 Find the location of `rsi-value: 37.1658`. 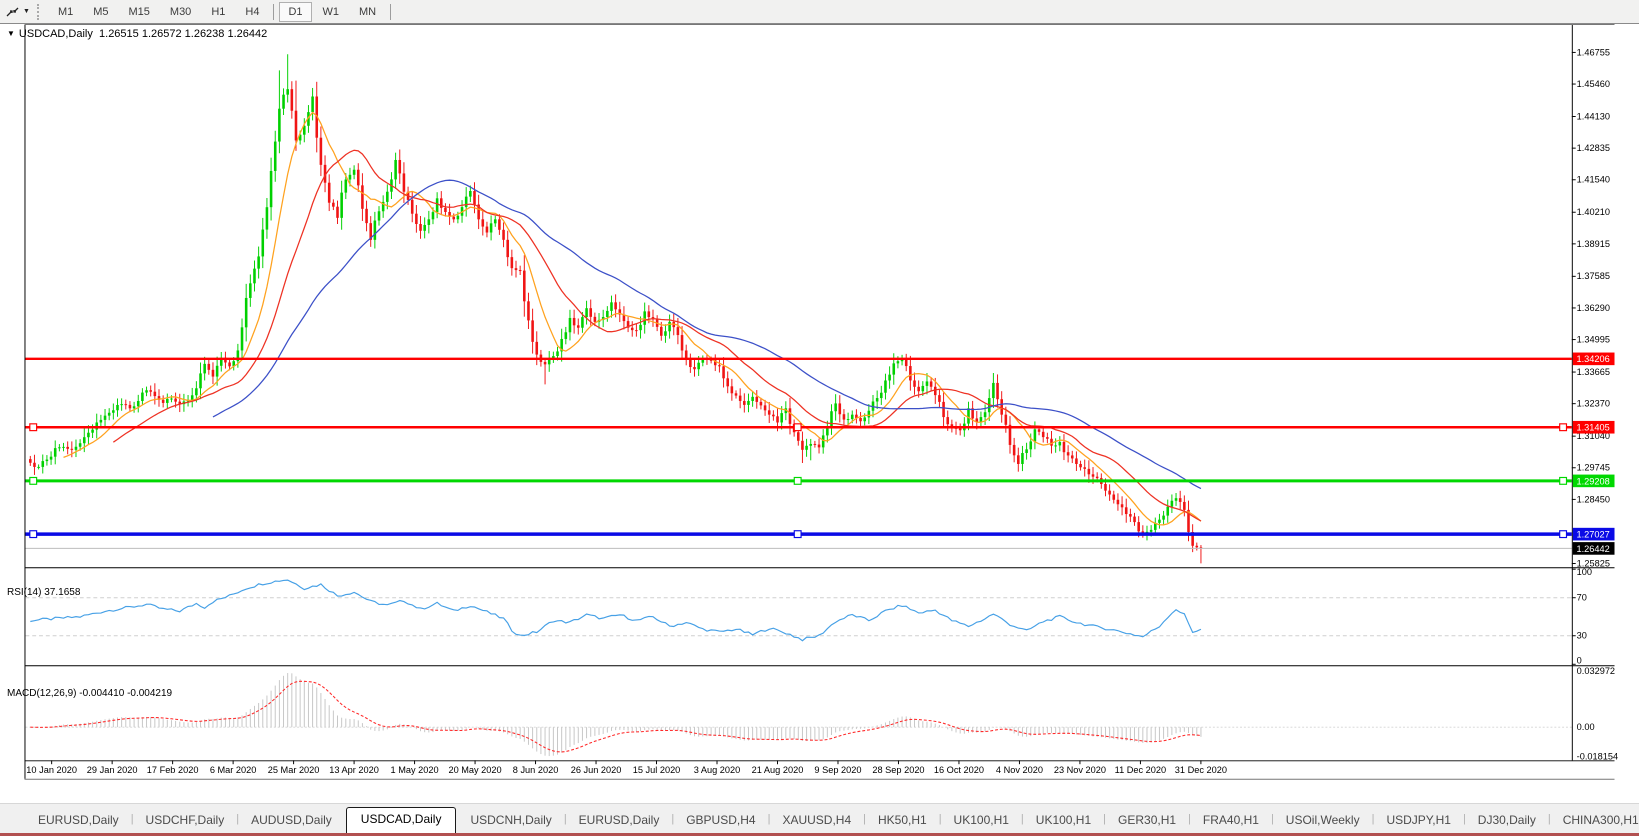

rsi-value: 37.1658 is located at coordinates (62, 592).